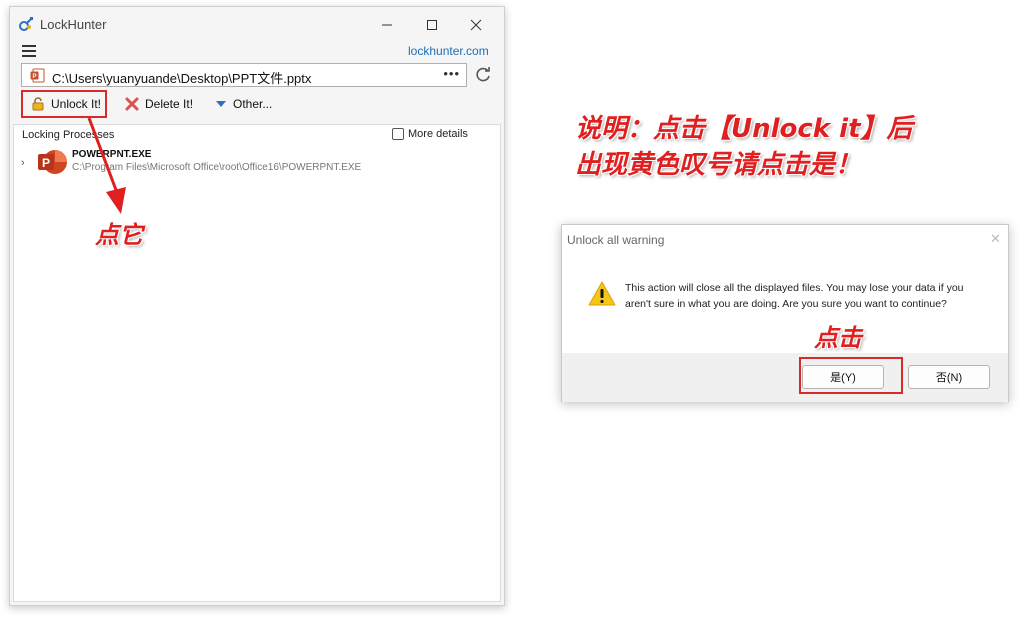 The height and width of the screenshot is (620, 1024). Describe the element at coordinates (785, 377) in the screenshot. I see `dialog-button-bar: 是(Y) 否(N)` at that location.